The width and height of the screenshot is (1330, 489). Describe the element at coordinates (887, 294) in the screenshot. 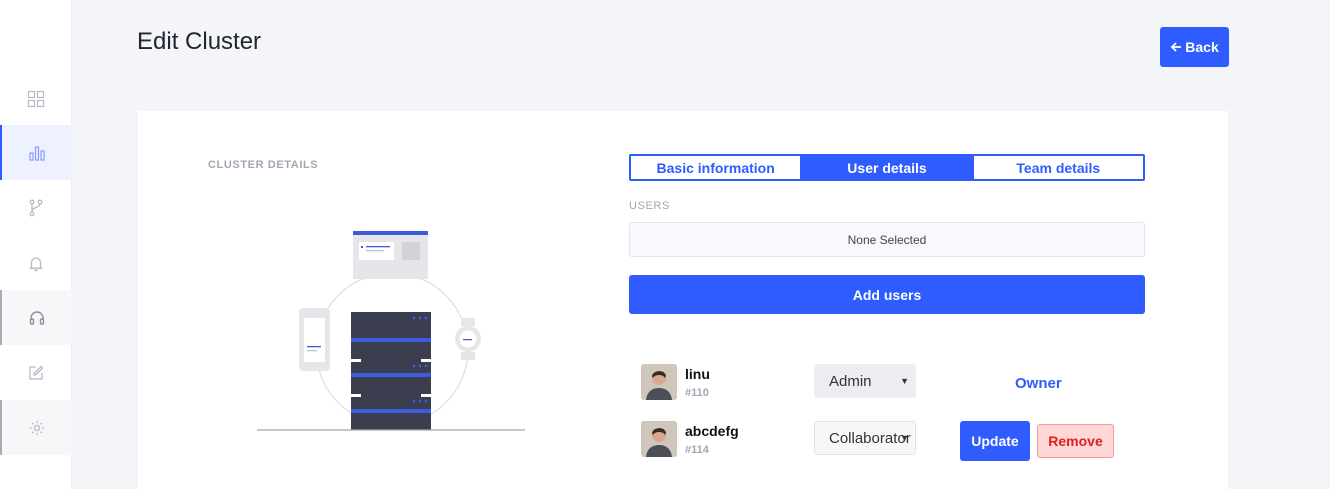

I see `add-users-button: Add users` at that location.